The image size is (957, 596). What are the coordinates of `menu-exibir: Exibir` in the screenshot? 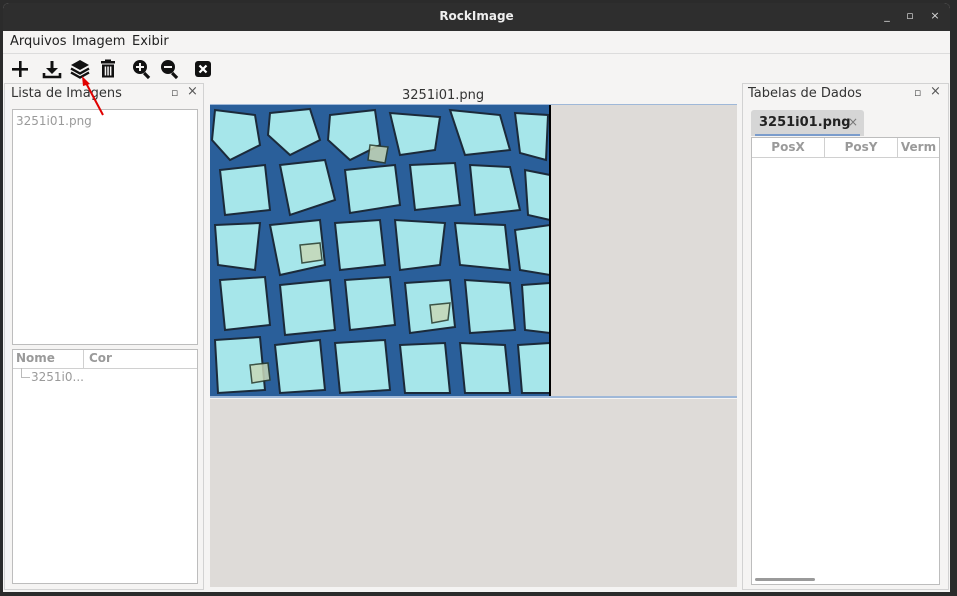 It's located at (150, 41).